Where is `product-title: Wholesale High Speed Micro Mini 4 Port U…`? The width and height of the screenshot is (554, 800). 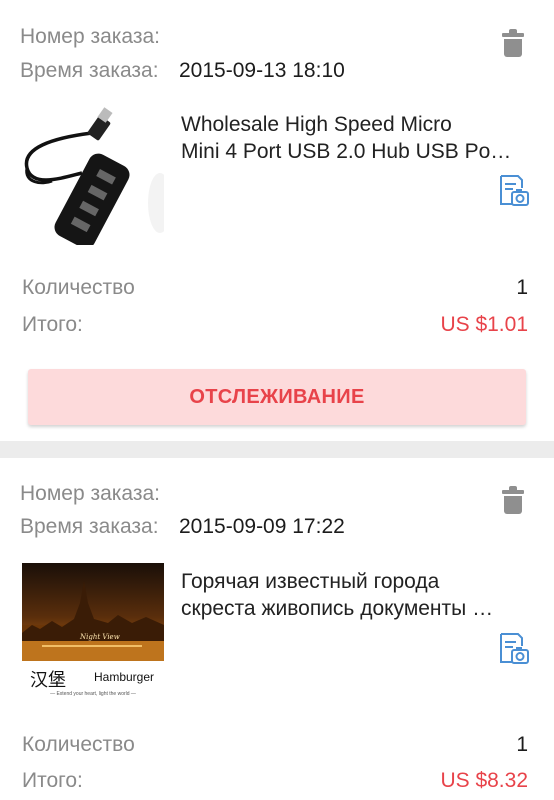 product-title: Wholesale High Speed Micro Mini 4 Port U… is located at coordinates (355, 138).